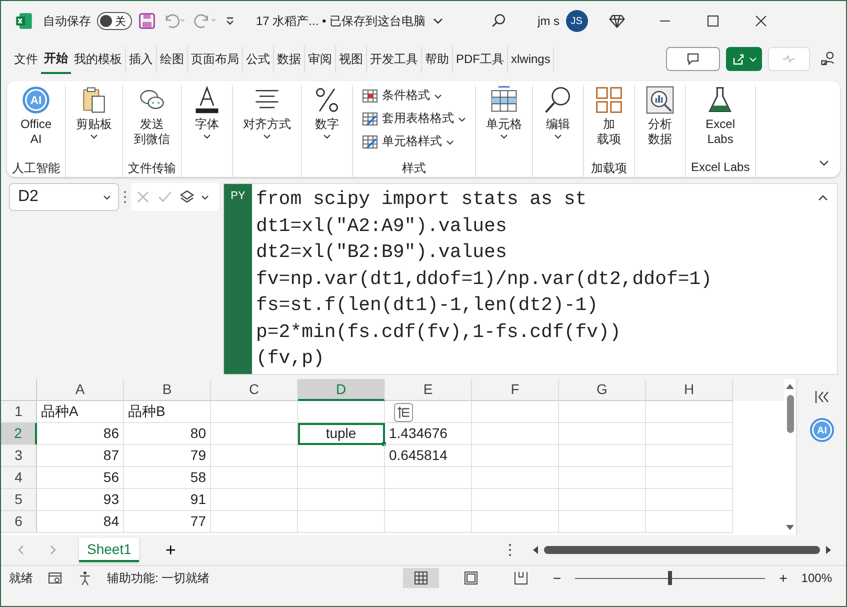 The width and height of the screenshot is (847, 607). What do you see at coordinates (167, 478) in the screenshot?
I see `table-cell: 58` at bounding box center [167, 478].